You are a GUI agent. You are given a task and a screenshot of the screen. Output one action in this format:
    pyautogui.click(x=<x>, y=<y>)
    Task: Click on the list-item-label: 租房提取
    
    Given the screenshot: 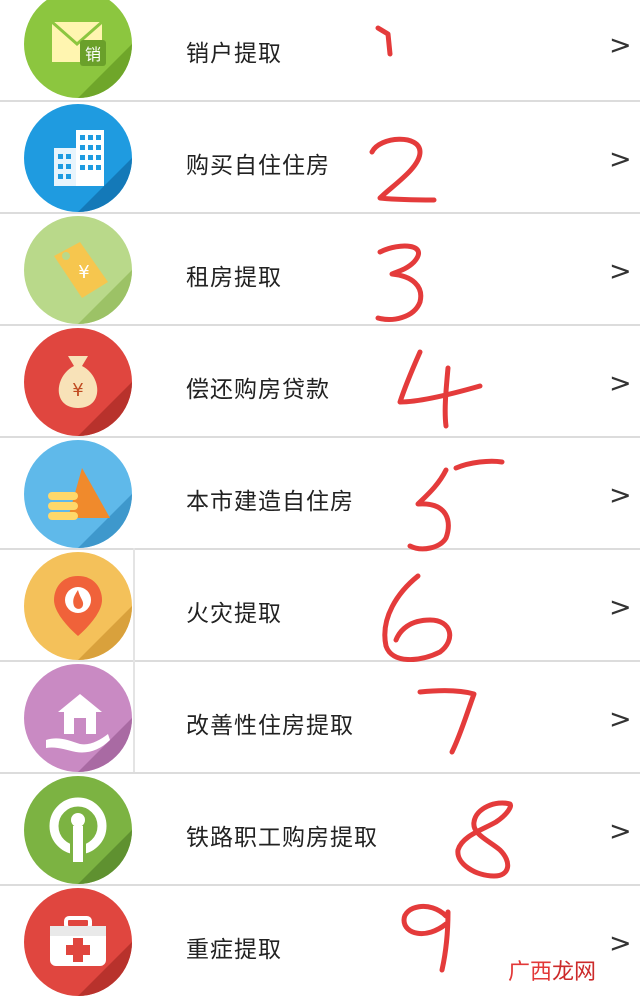 What is the action you would take?
    pyautogui.click(x=234, y=278)
    